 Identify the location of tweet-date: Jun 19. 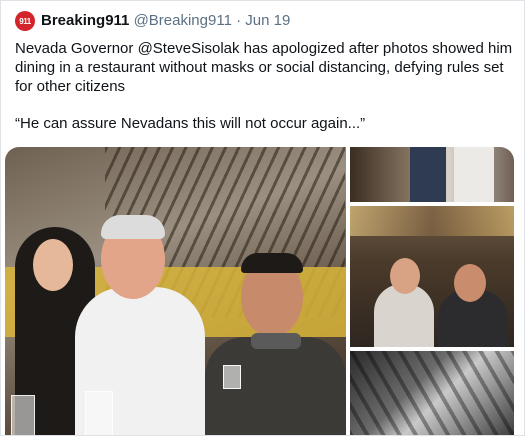
(267, 20).